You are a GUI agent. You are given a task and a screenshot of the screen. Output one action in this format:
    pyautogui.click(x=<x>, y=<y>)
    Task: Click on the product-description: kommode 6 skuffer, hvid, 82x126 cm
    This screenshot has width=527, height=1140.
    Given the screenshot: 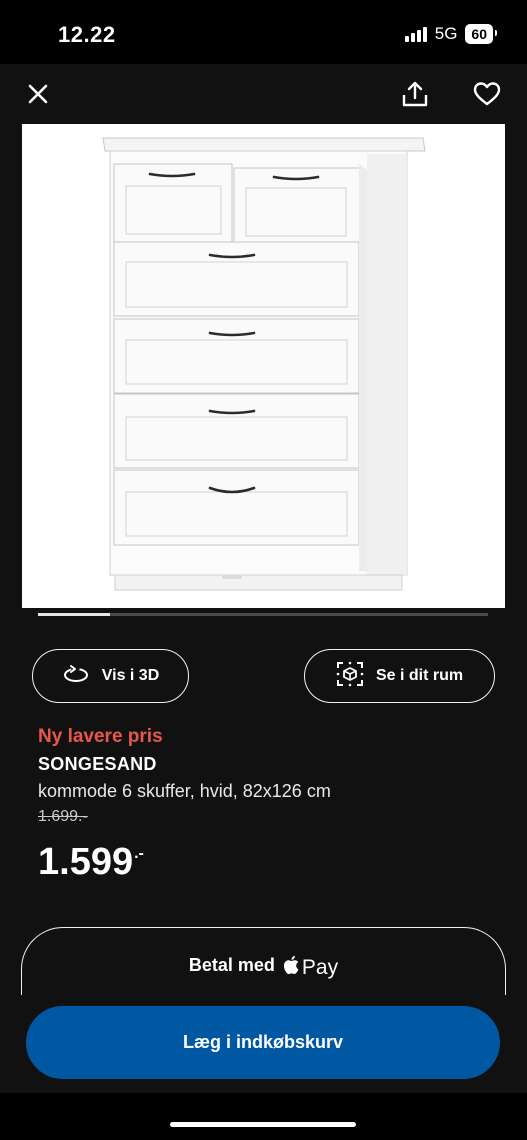 What is the action you would take?
    pyautogui.click(x=184, y=791)
    